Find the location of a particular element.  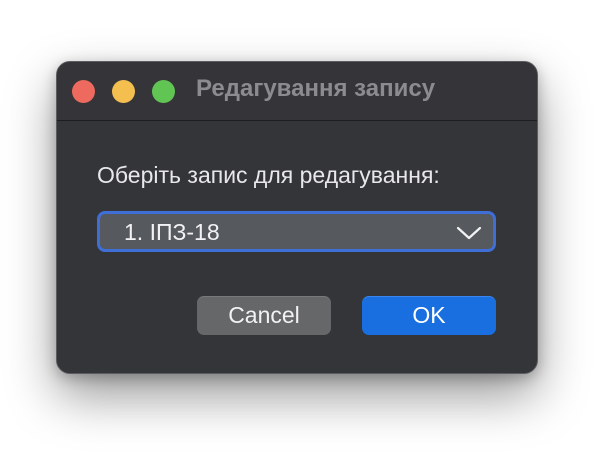

cancel-button: Cancel is located at coordinates (264, 315).